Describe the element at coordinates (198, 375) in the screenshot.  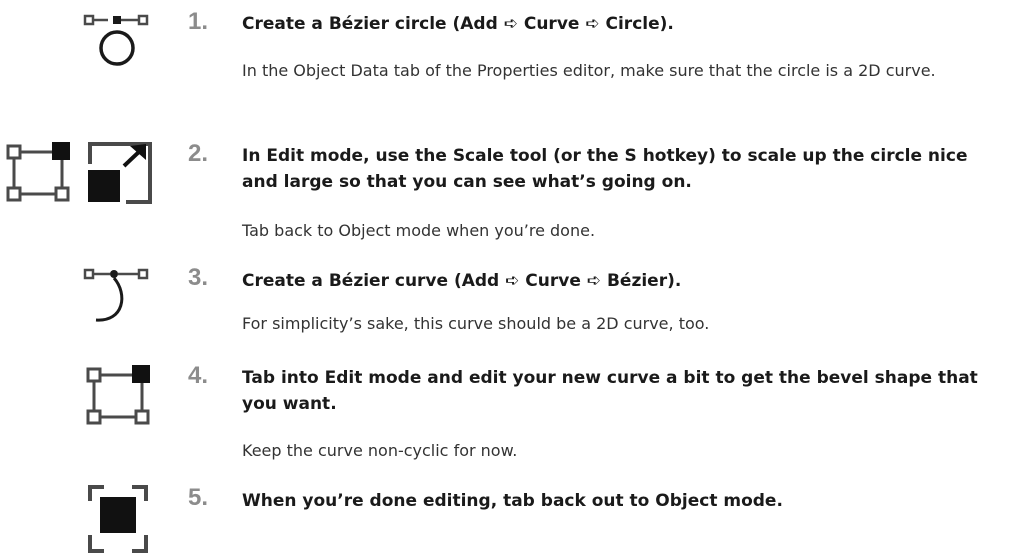
I see `step-number: 4.` at that location.